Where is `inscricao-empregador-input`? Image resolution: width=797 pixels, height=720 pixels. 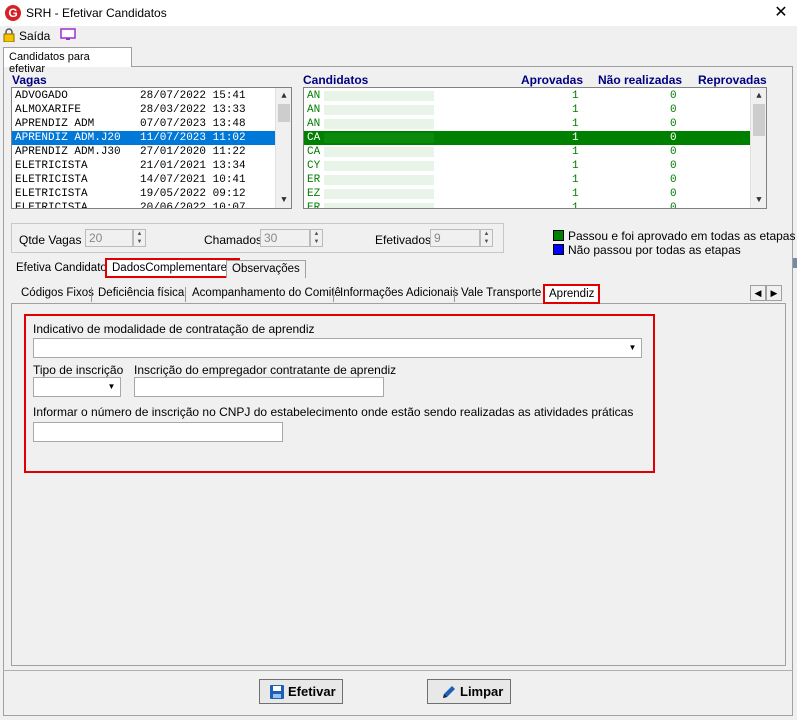
inscricao-empregador-input is located at coordinates (259, 387).